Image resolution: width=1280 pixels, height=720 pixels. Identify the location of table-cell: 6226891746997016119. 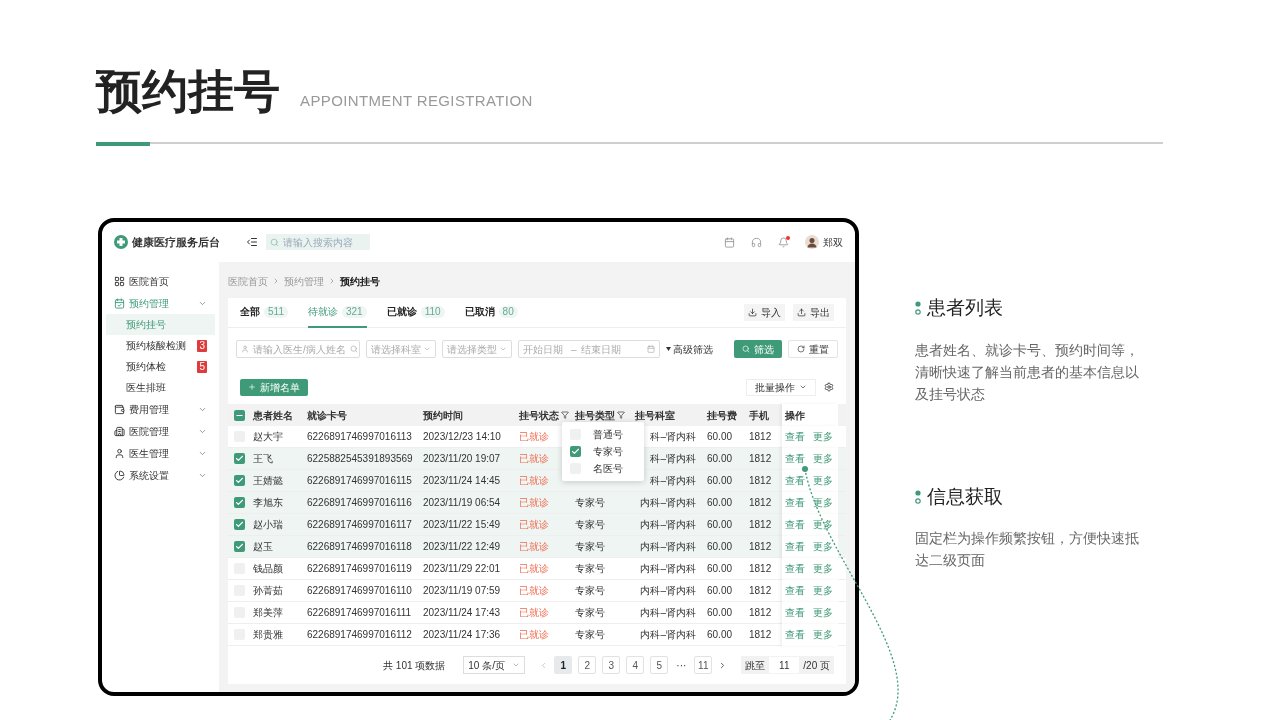
(359, 568).